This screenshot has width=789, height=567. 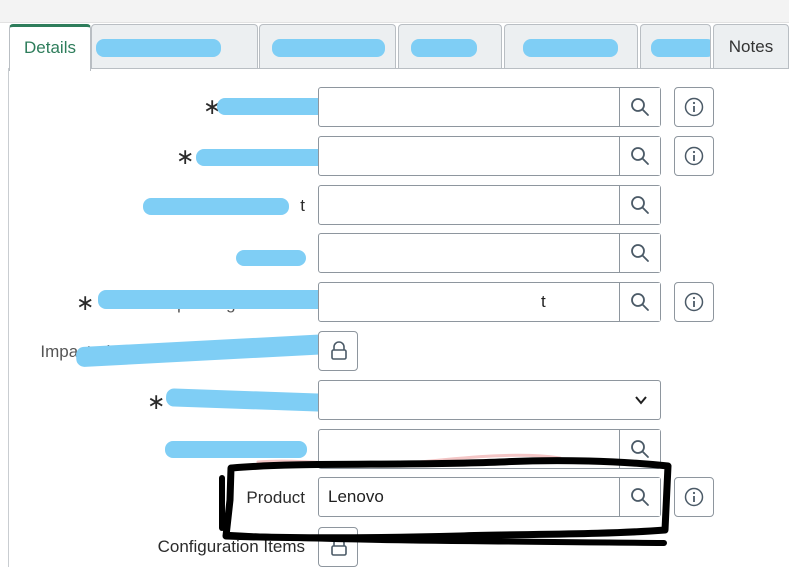 I want to click on top-strip, so click(x=394, y=11).